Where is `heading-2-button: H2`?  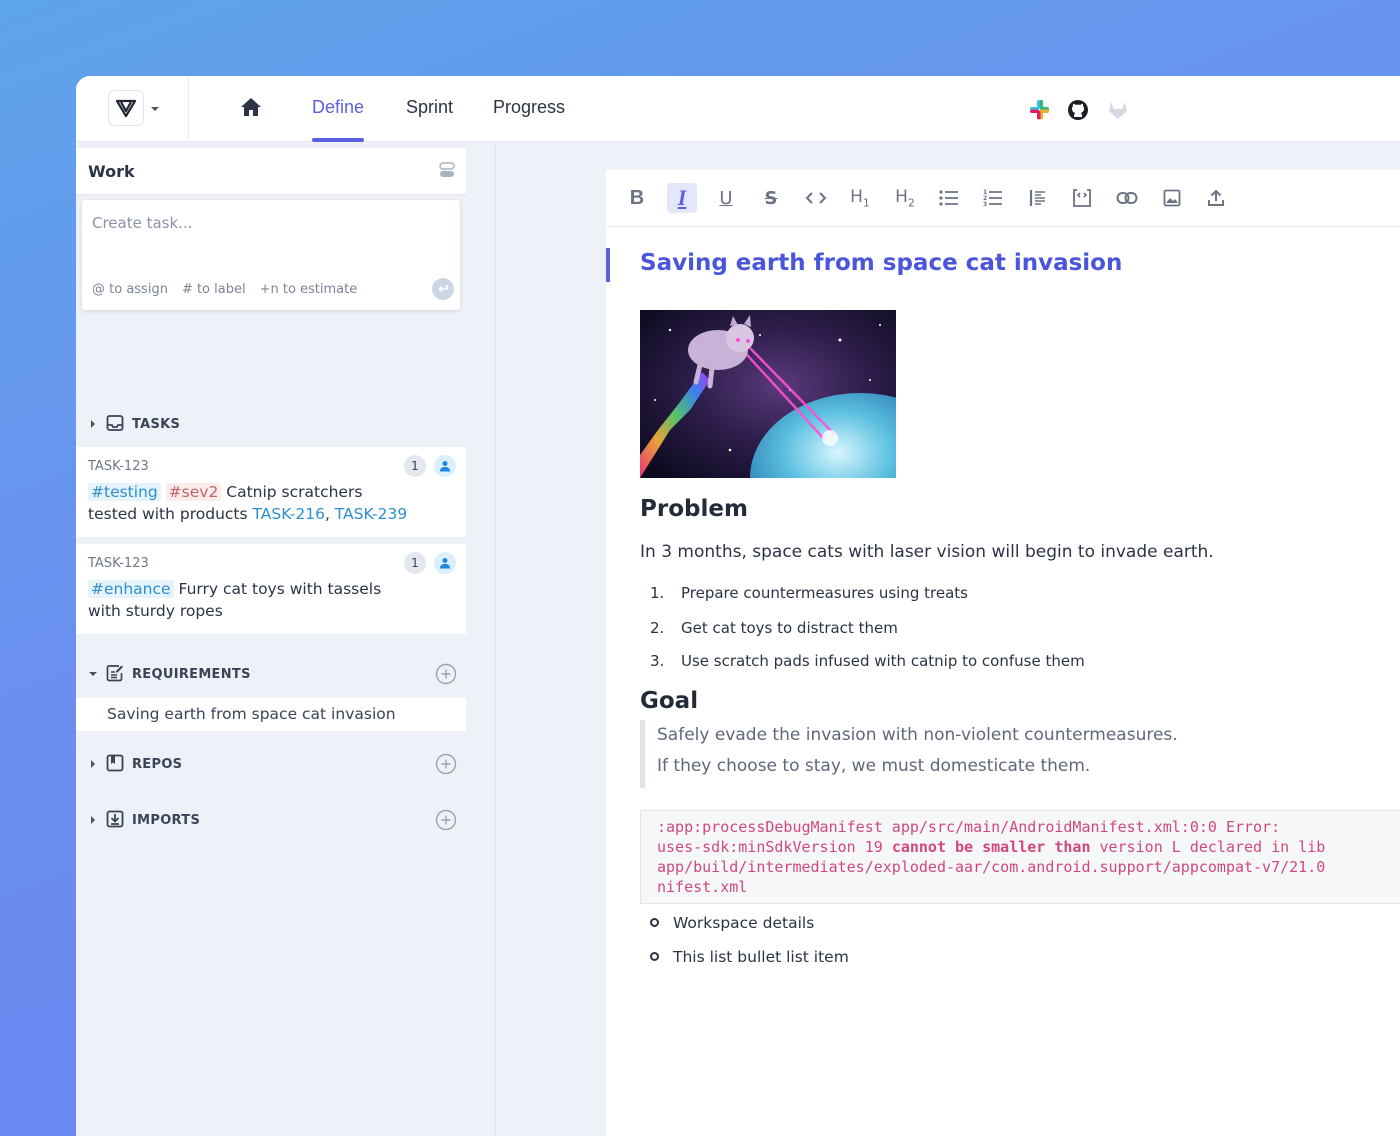 heading-2-button: H2 is located at coordinates (905, 198).